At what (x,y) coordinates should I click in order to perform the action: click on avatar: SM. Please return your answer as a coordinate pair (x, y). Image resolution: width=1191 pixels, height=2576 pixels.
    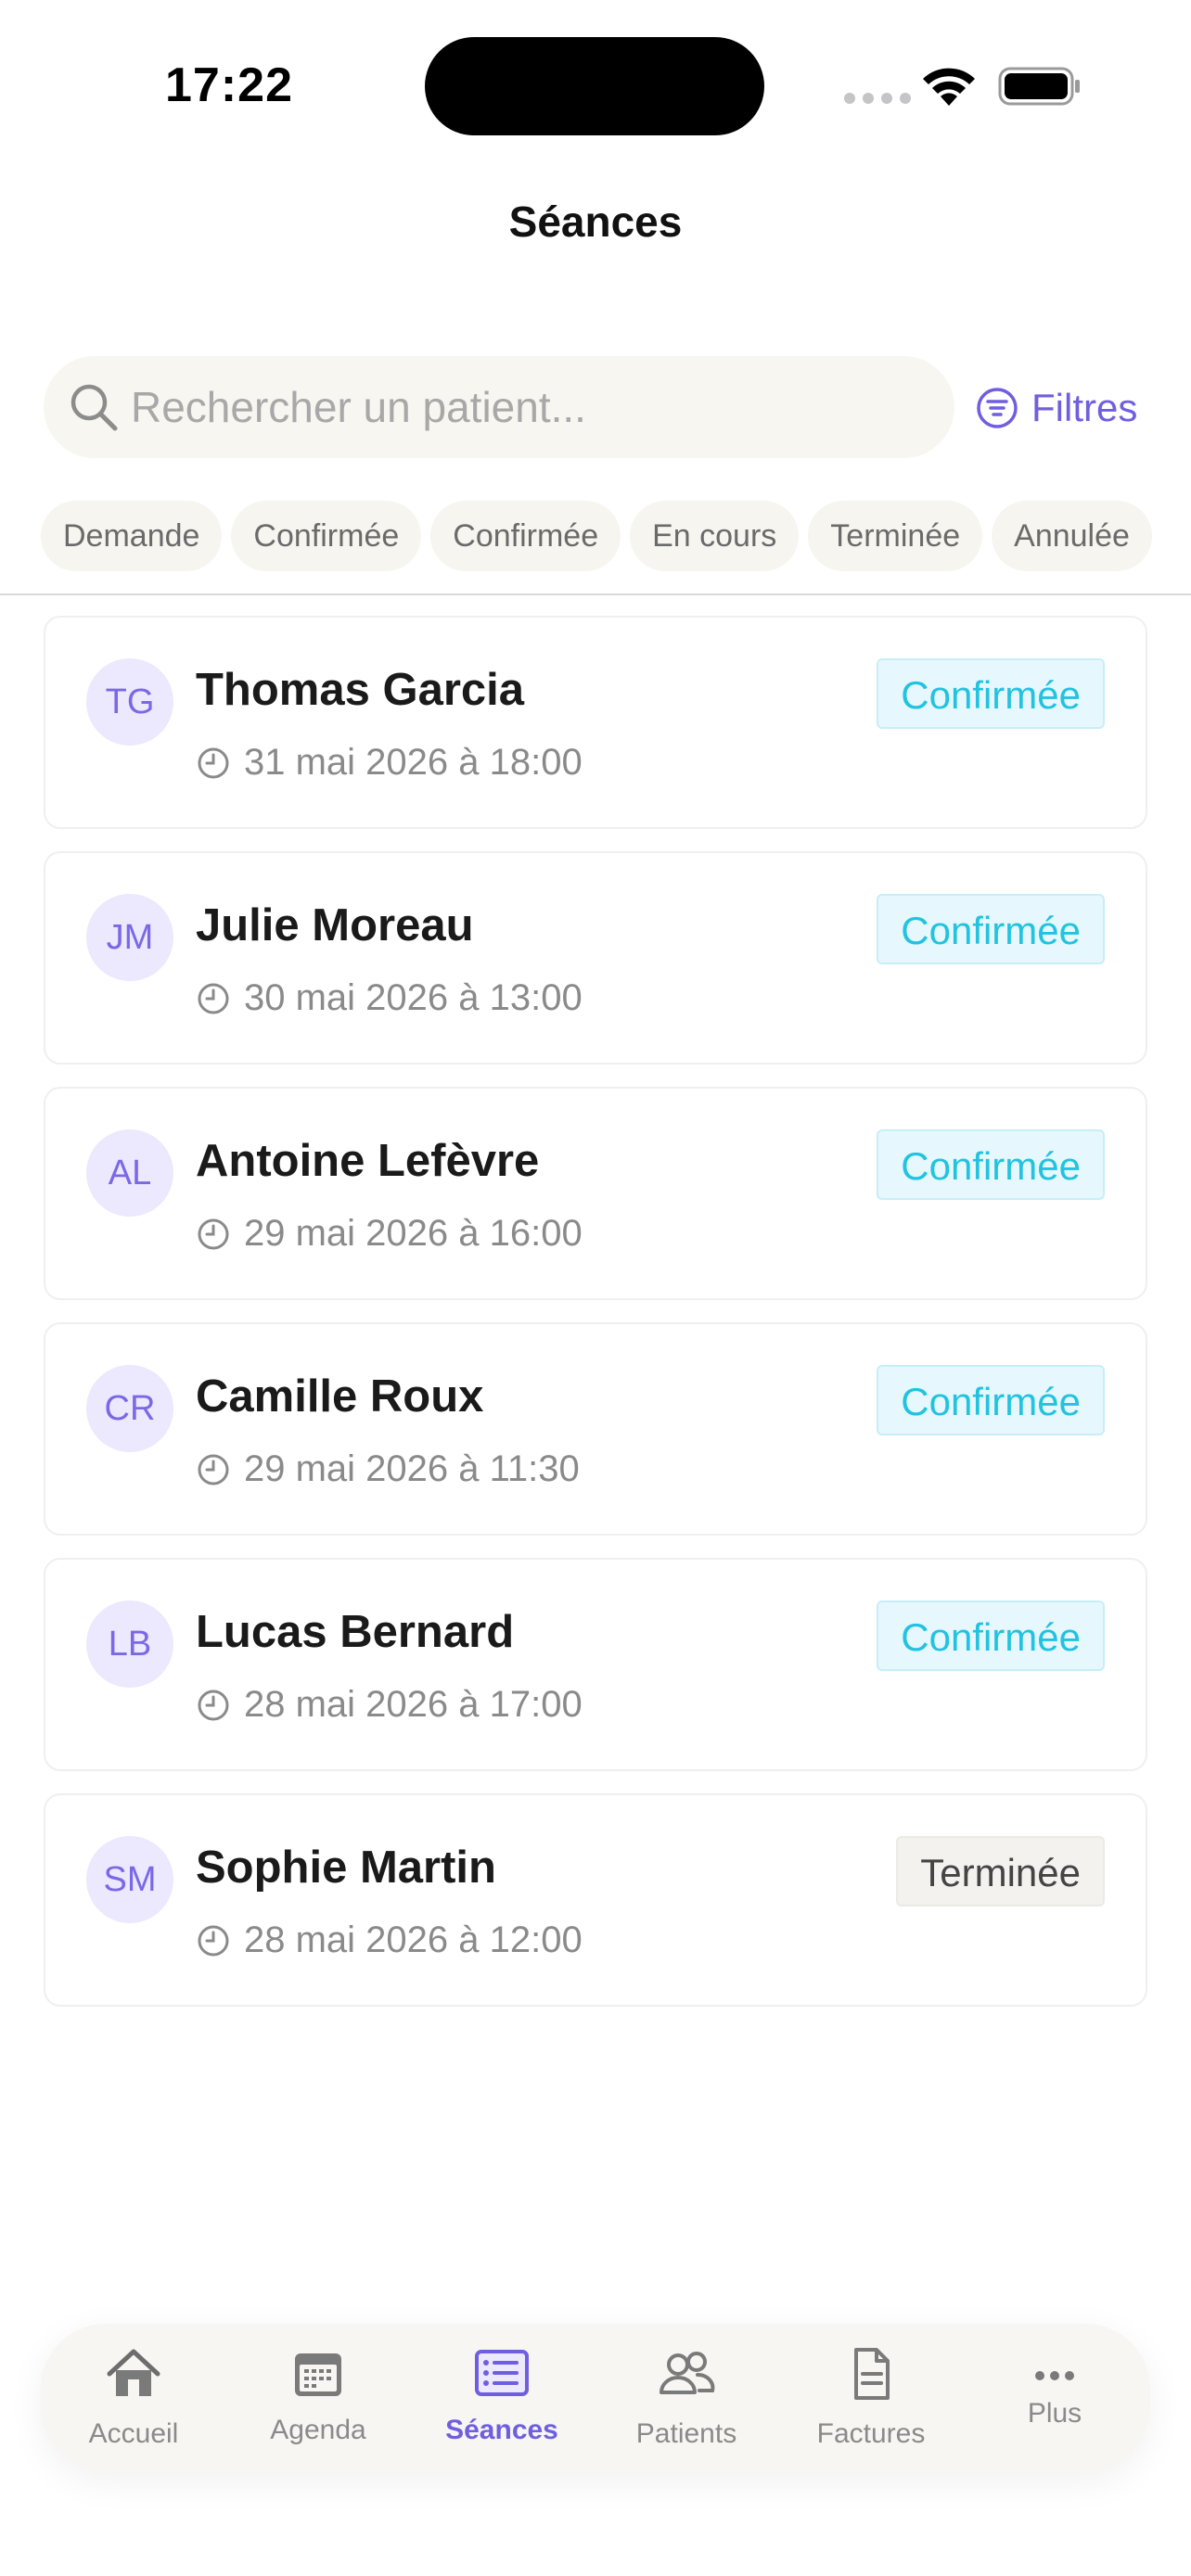
    Looking at the image, I should click on (129, 1880).